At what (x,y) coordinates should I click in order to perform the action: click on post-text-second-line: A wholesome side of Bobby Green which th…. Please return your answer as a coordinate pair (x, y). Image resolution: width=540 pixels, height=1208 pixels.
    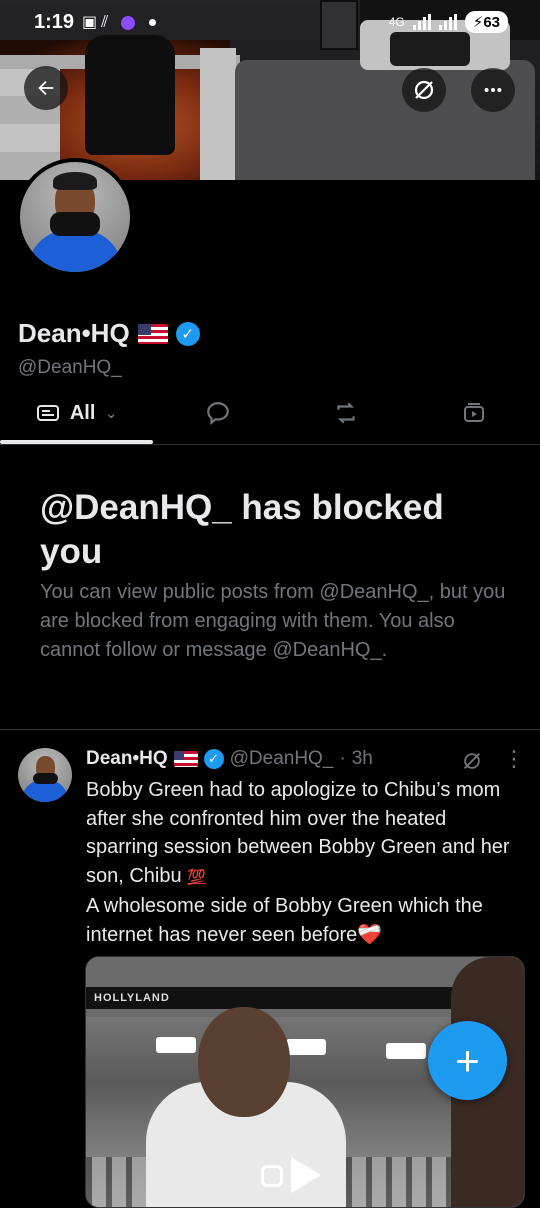
    Looking at the image, I should click on (284, 920).